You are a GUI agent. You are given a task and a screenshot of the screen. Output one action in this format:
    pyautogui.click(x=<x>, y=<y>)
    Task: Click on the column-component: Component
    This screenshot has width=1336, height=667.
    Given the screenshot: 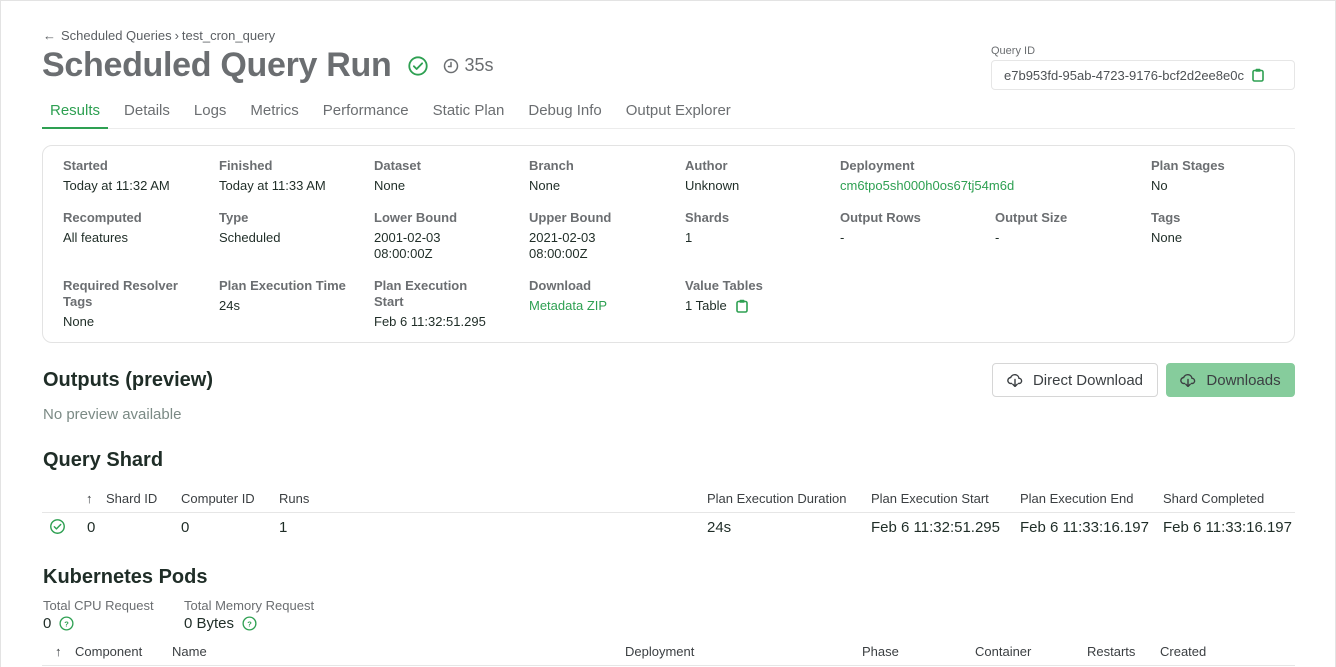 What is the action you would take?
    pyautogui.click(x=108, y=651)
    